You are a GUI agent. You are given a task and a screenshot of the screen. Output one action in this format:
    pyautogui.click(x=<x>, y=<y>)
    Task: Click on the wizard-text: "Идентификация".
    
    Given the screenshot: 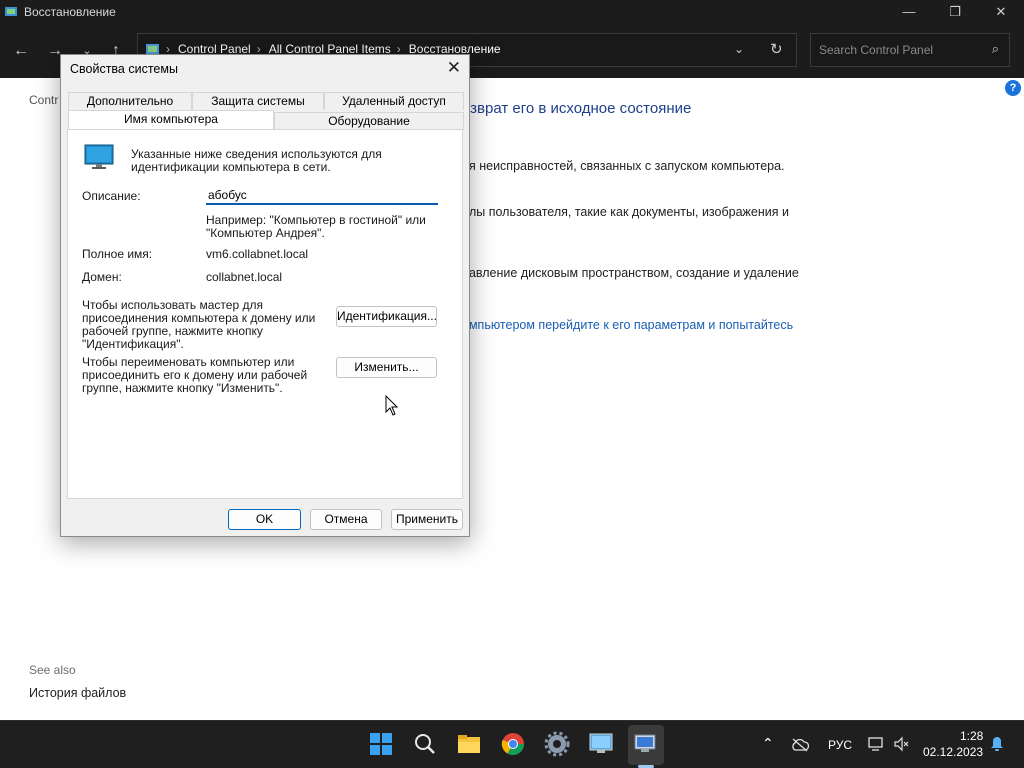 What is the action you would take?
    pyautogui.click(x=133, y=344)
    